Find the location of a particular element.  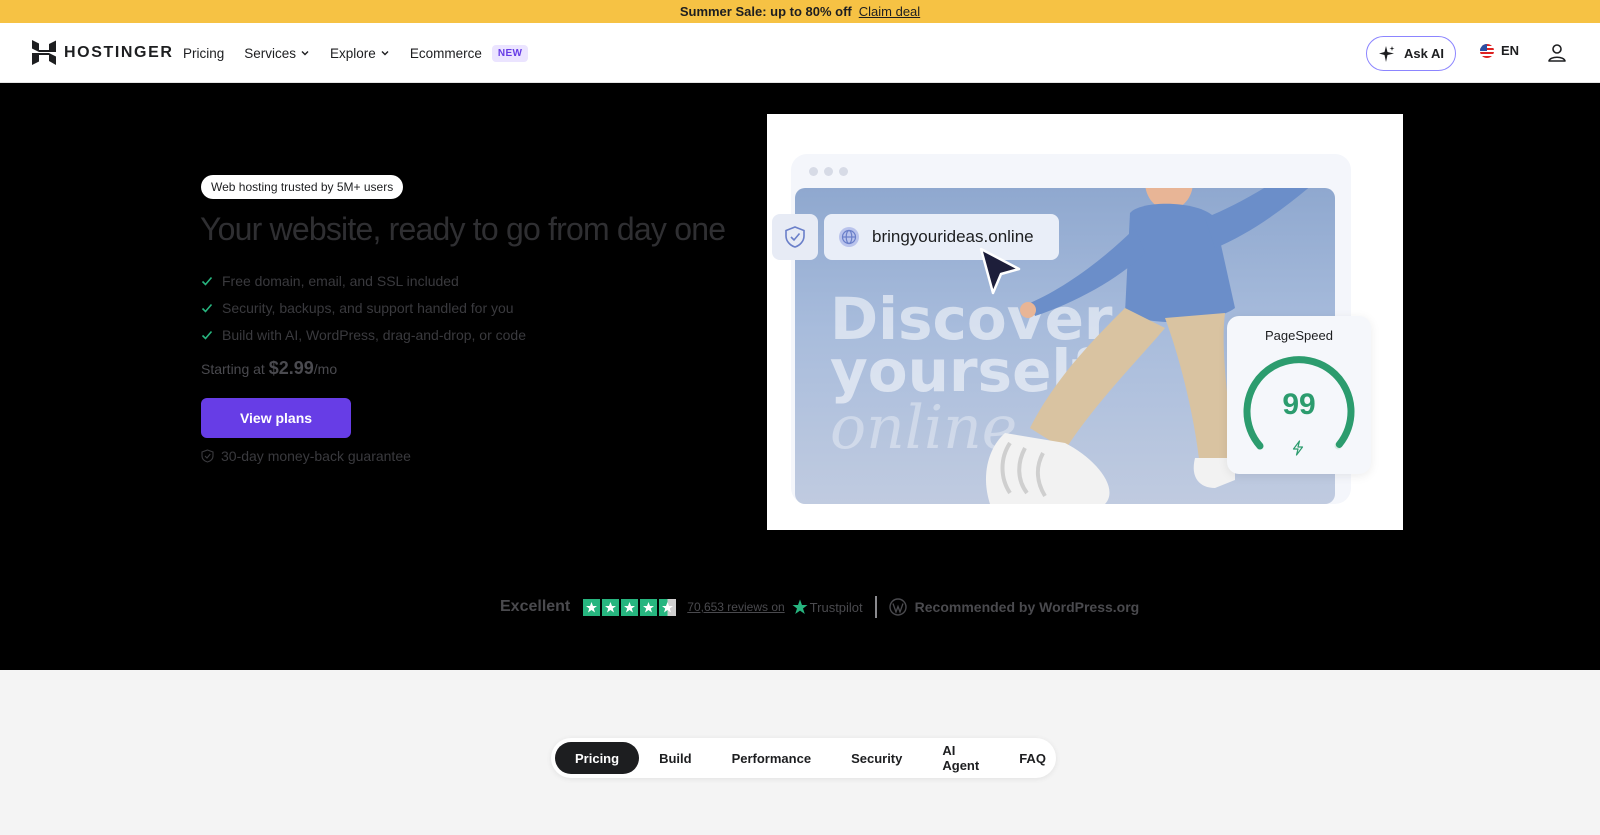

nav-pricing-label: Pricing is located at coordinates (204, 53).